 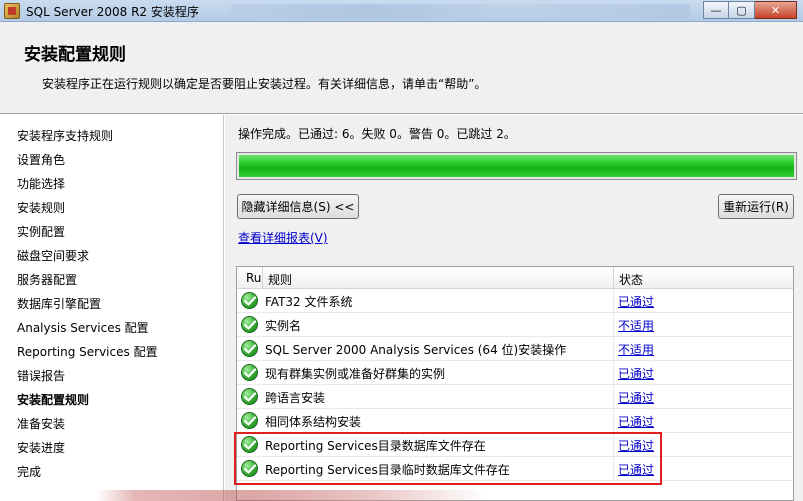 I want to click on rule-name: 现有群集实例或准备好群集的实例, so click(x=355, y=374).